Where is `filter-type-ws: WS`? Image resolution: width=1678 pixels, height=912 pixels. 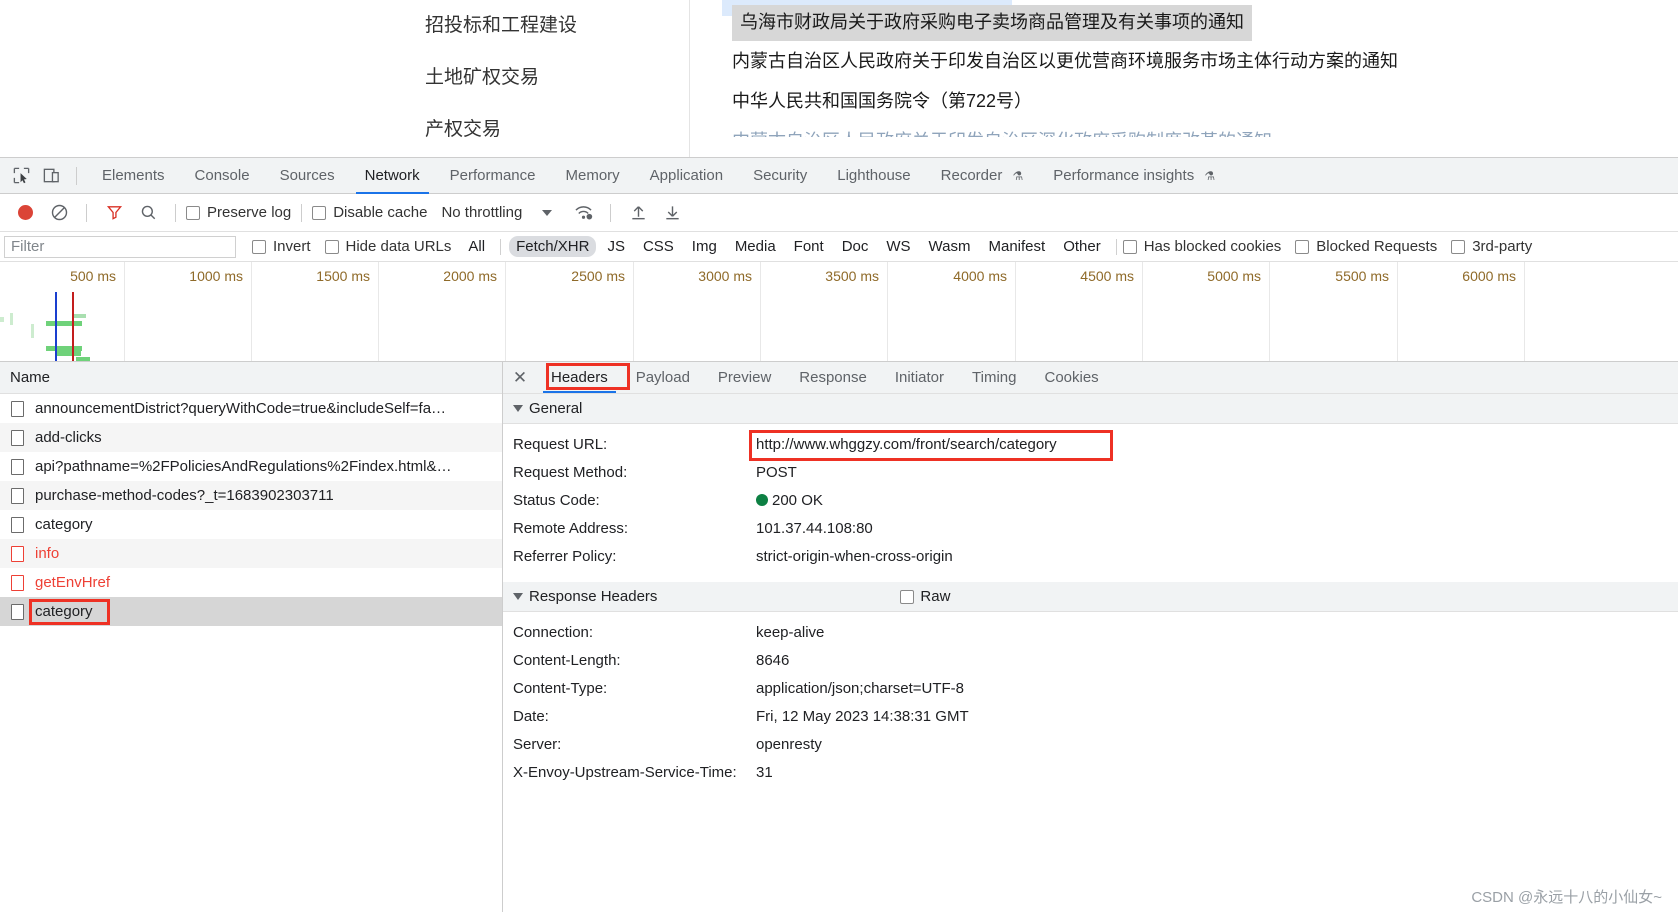
filter-type-ws: WS is located at coordinates (898, 246).